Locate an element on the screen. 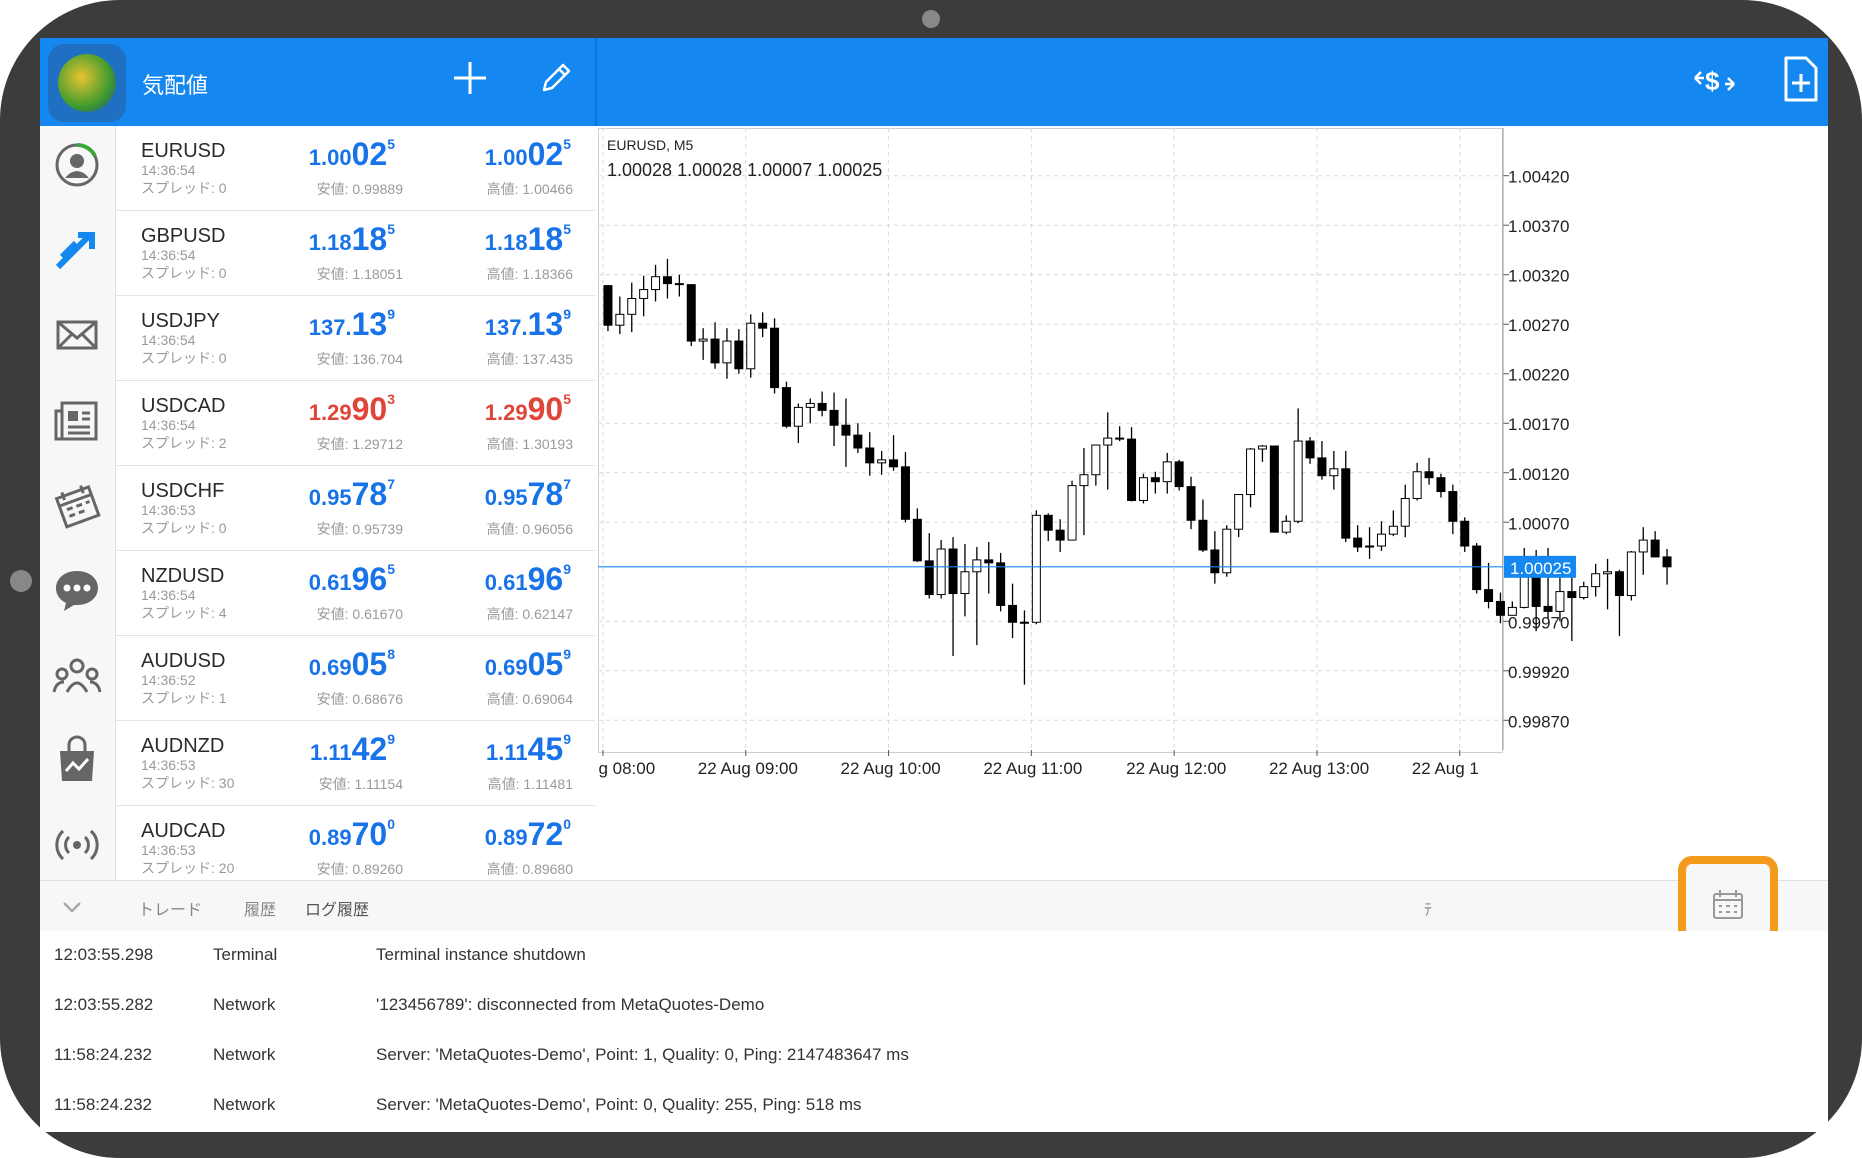 The height and width of the screenshot is (1158, 1862). tab-history: 履歴 is located at coordinates (260, 908).